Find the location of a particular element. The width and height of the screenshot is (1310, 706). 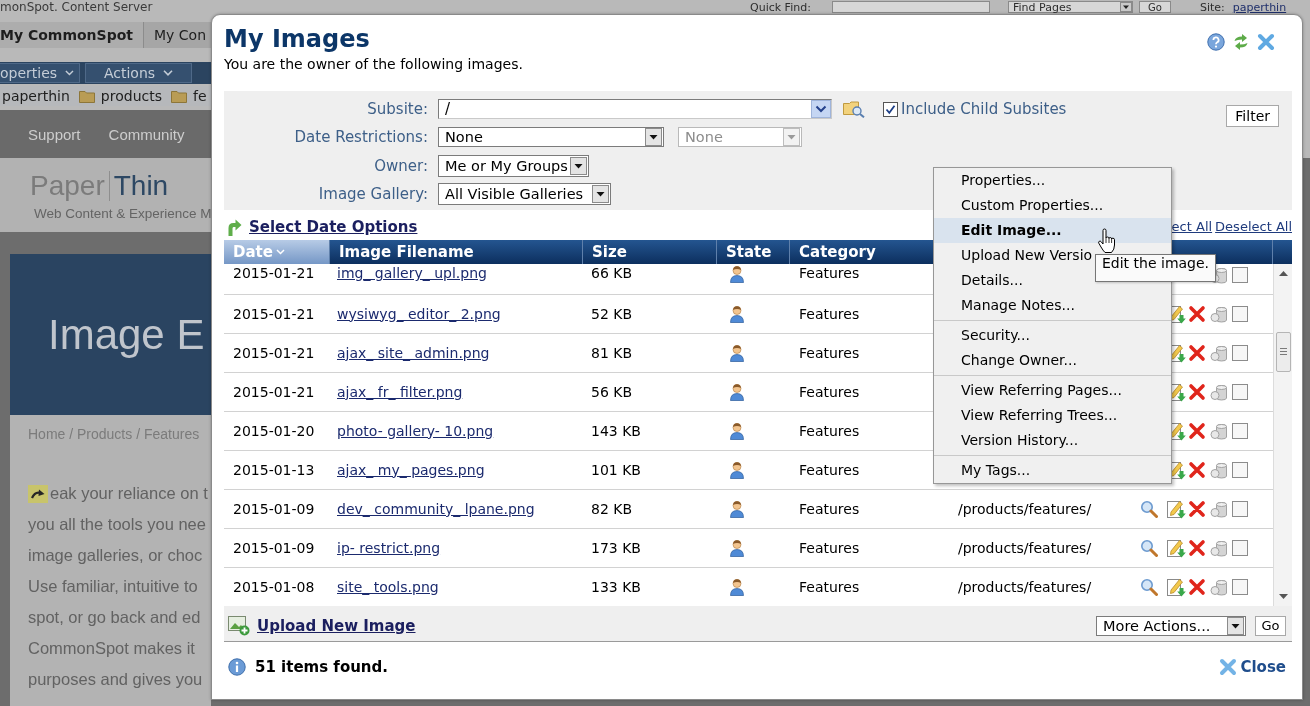

refresh-icon is located at coordinates (1241, 42).